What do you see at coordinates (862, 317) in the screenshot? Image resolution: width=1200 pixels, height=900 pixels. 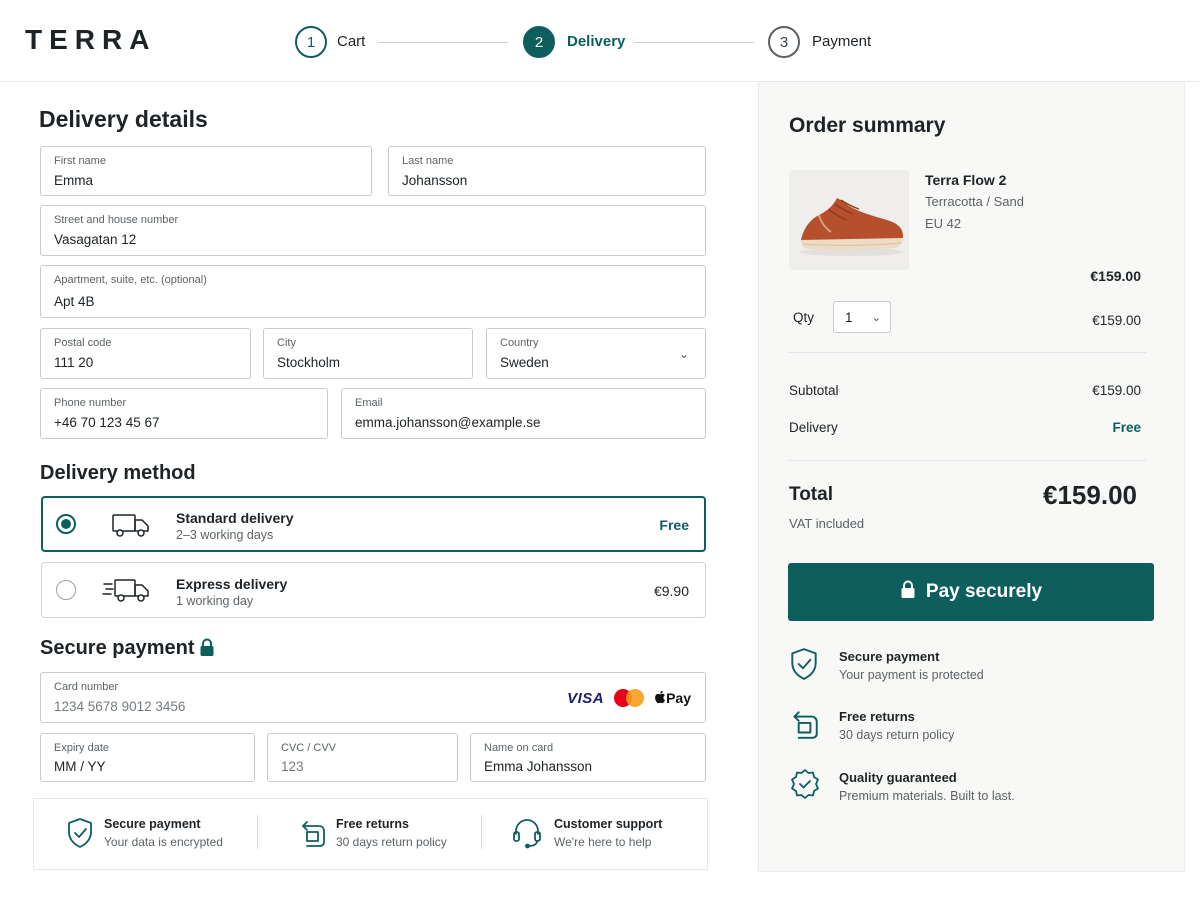 I see `qty-select: 1 ⌄` at bounding box center [862, 317].